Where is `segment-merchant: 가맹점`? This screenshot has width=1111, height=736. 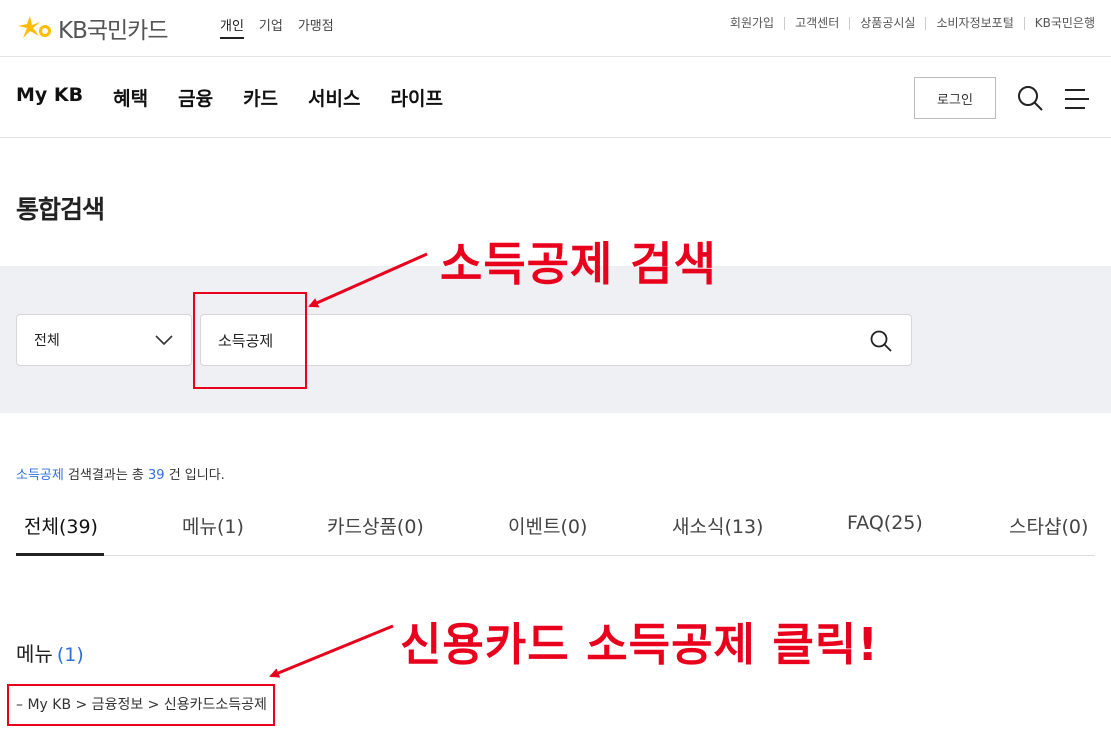
segment-merchant: 가맹점 is located at coordinates (316, 27).